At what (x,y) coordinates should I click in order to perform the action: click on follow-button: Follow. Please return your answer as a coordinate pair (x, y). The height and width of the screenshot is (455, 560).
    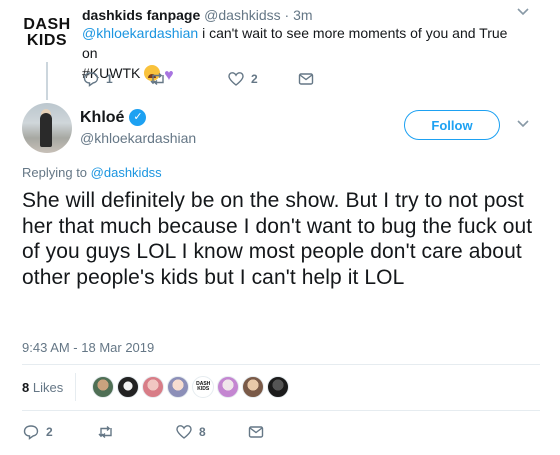
    Looking at the image, I should click on (452, 125).